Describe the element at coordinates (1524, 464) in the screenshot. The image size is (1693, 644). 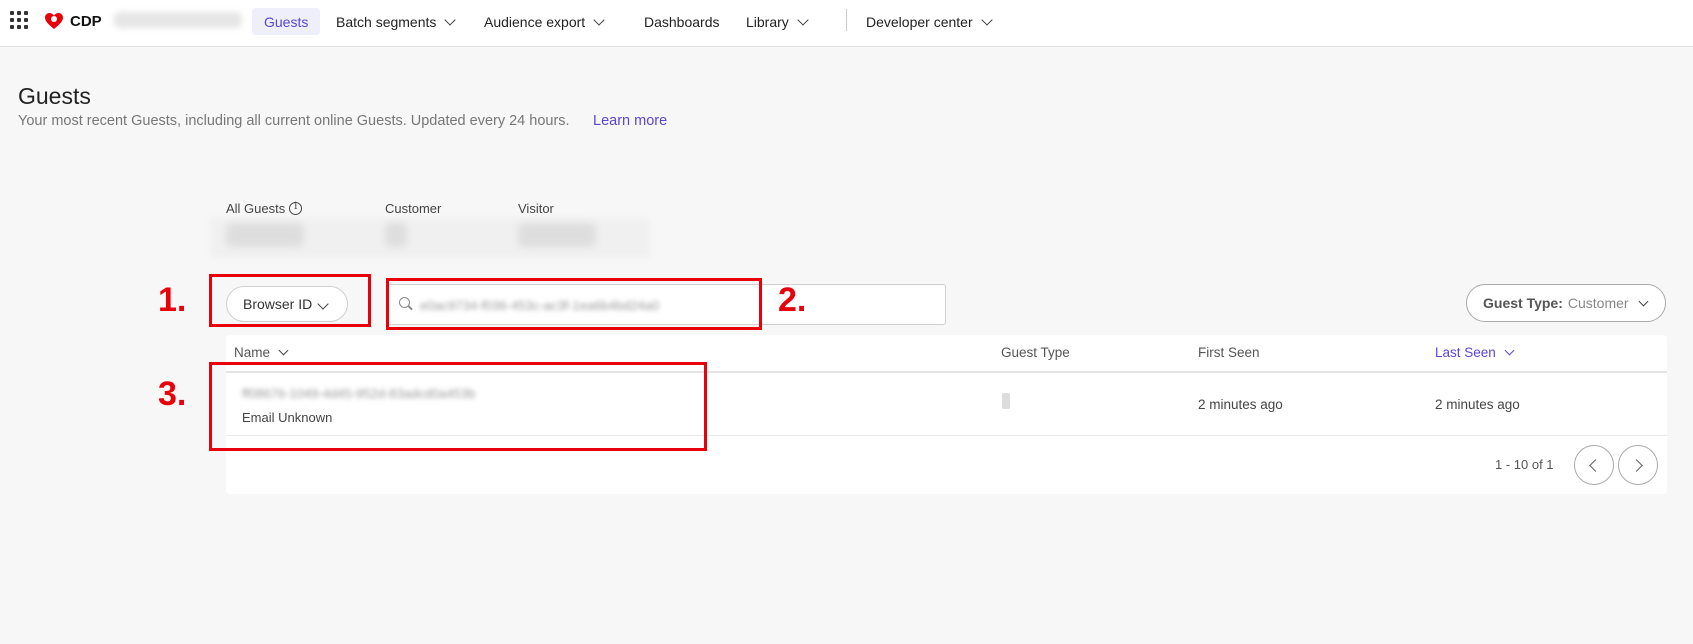
I see `pagination-summary: 1 - 10 of 1` at that location.